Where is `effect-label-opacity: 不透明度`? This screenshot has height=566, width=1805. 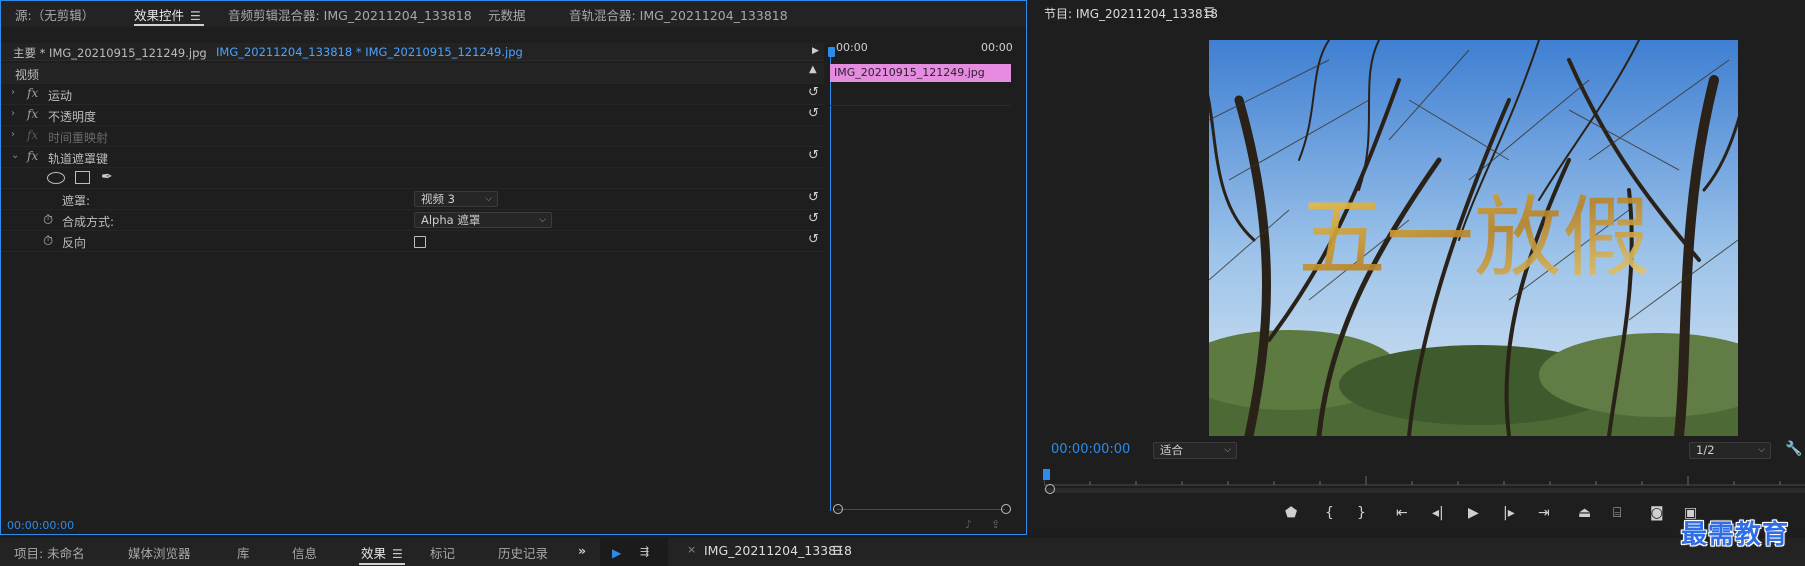 effect-label-opacity: 不透明度 is located at coordinates (72, 117).